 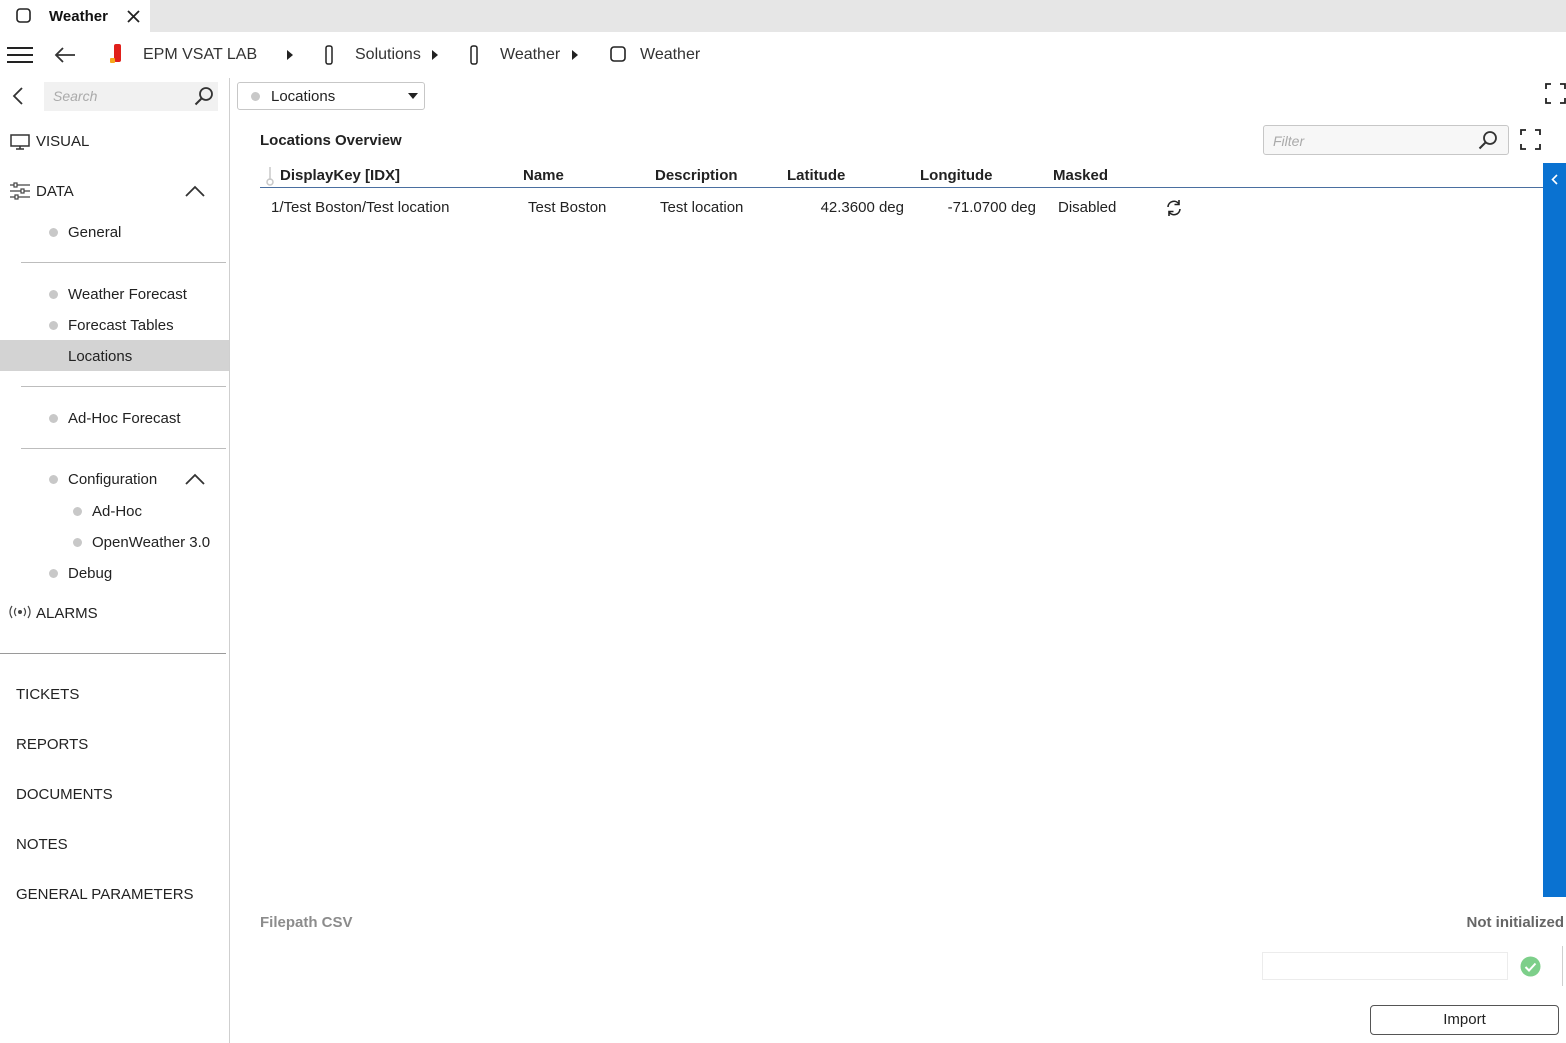 What do you see at coordinates (816, 175) in the screenshot?
I see `column-header-latitude: Latitude` at bounding box center [816, 175].